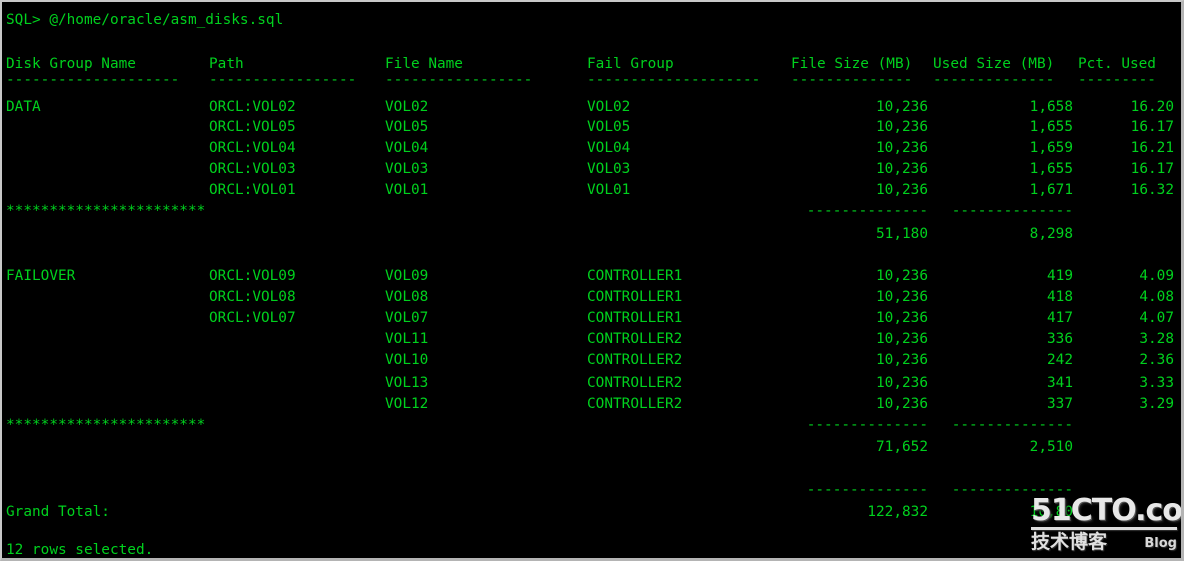 Image resolution: width=1184 pixels, height=561 pixels. I want to click on cell-file-name: VOL08, so click(407, 297).